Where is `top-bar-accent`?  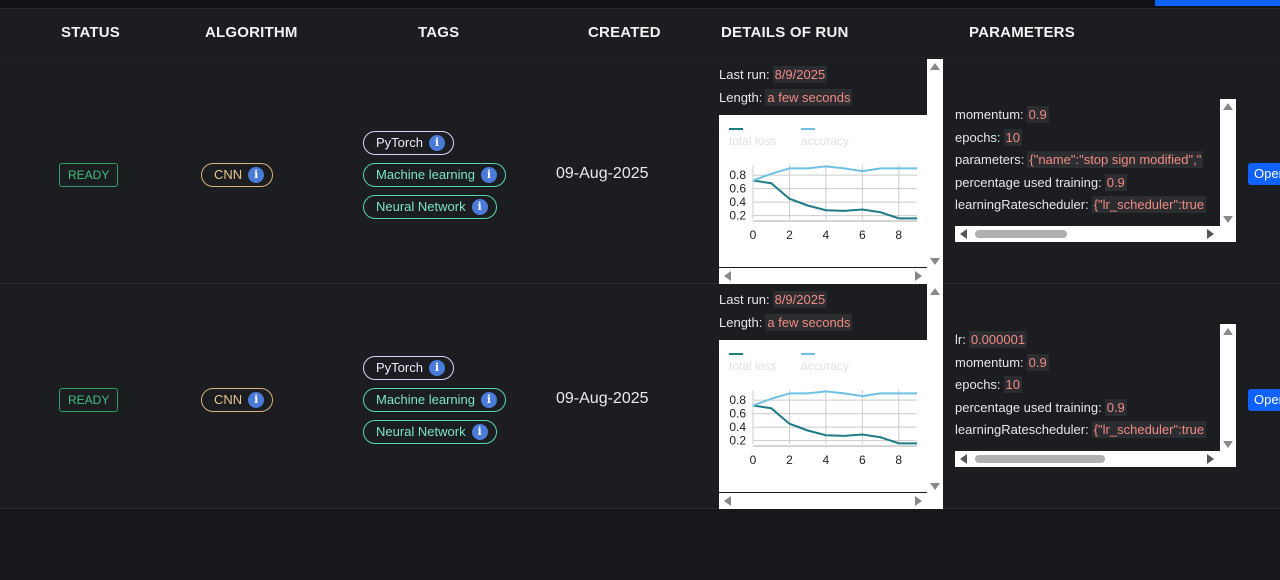 top-bar-accent is located at coordinates (1217, 3).